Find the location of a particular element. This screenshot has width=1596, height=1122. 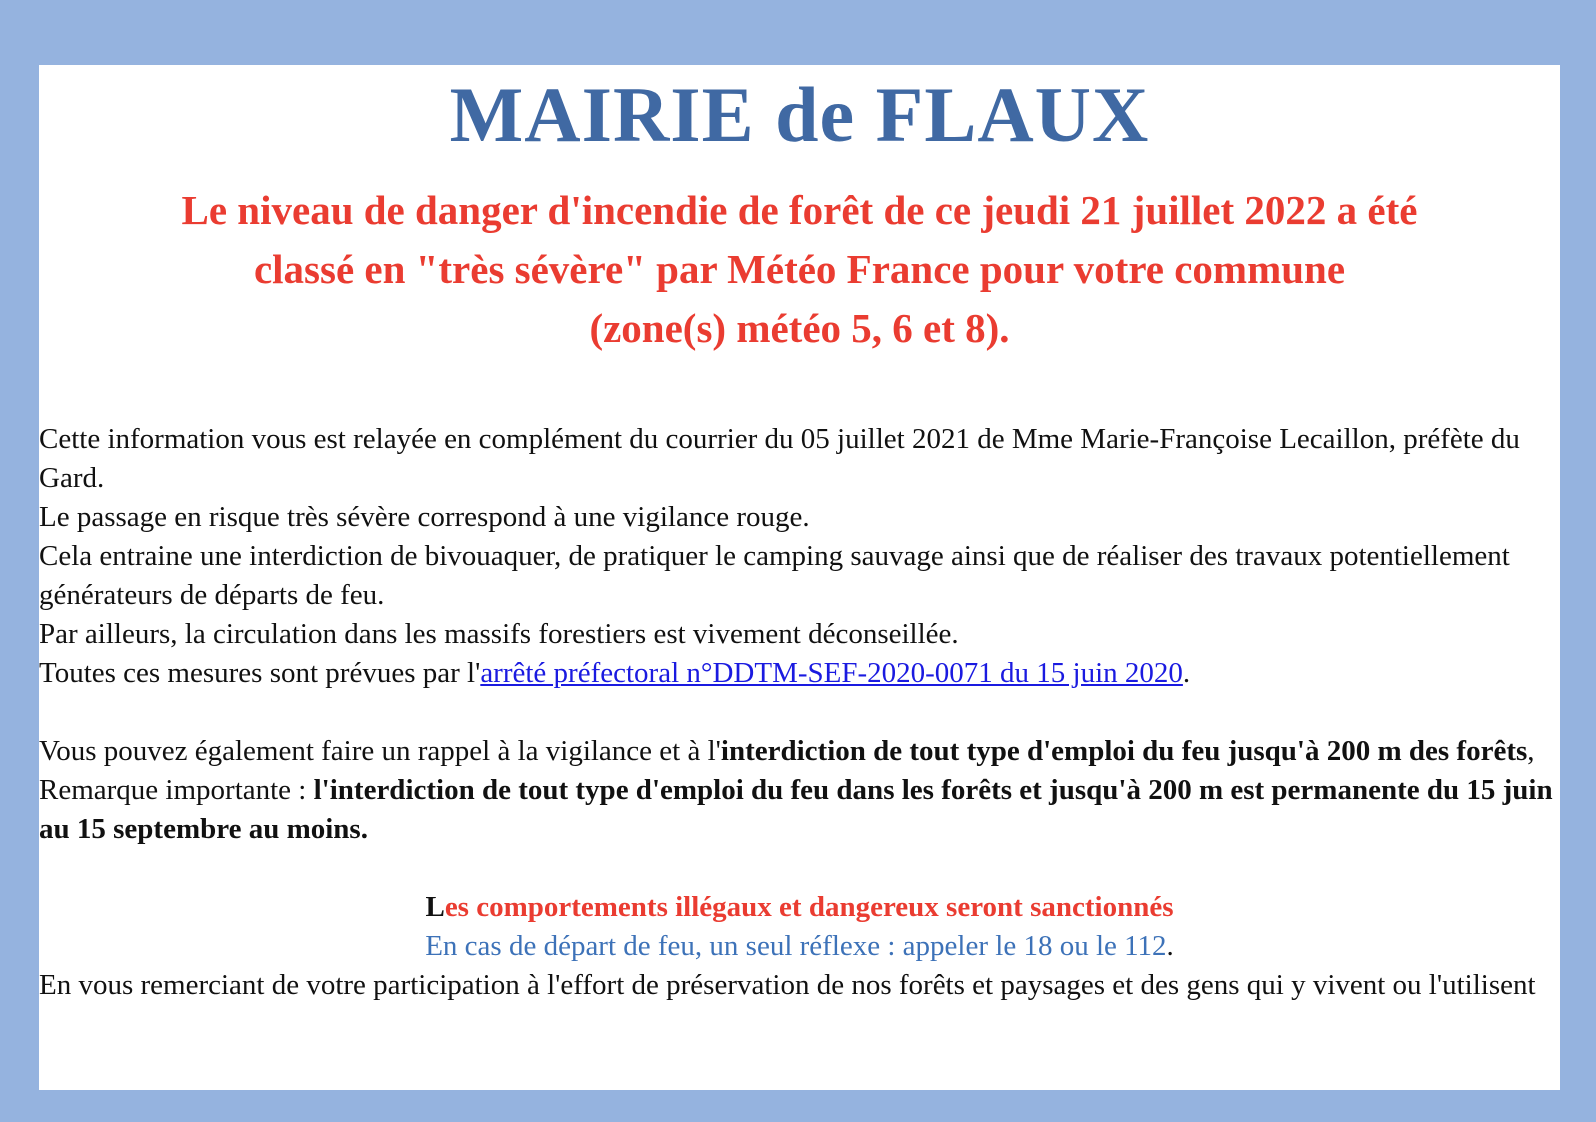

measures-suffix: . is located at coordinates (1186, 673).